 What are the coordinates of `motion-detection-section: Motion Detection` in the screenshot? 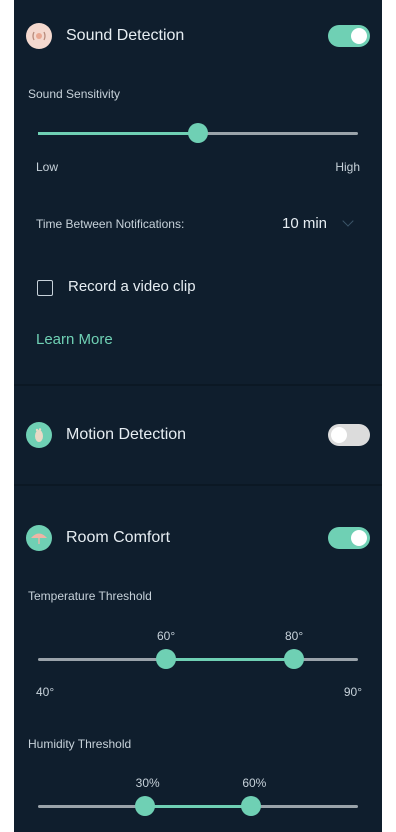 It's located at (198, 435).